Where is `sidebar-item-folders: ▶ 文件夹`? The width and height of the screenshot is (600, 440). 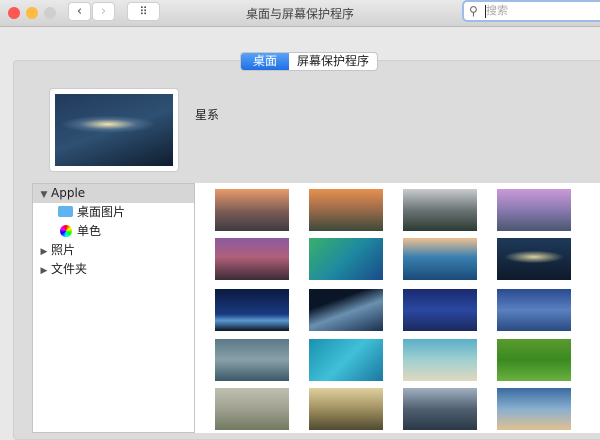 sidebar-item-folders: ▶ 文件夹 is located at coordinates (113, 269).